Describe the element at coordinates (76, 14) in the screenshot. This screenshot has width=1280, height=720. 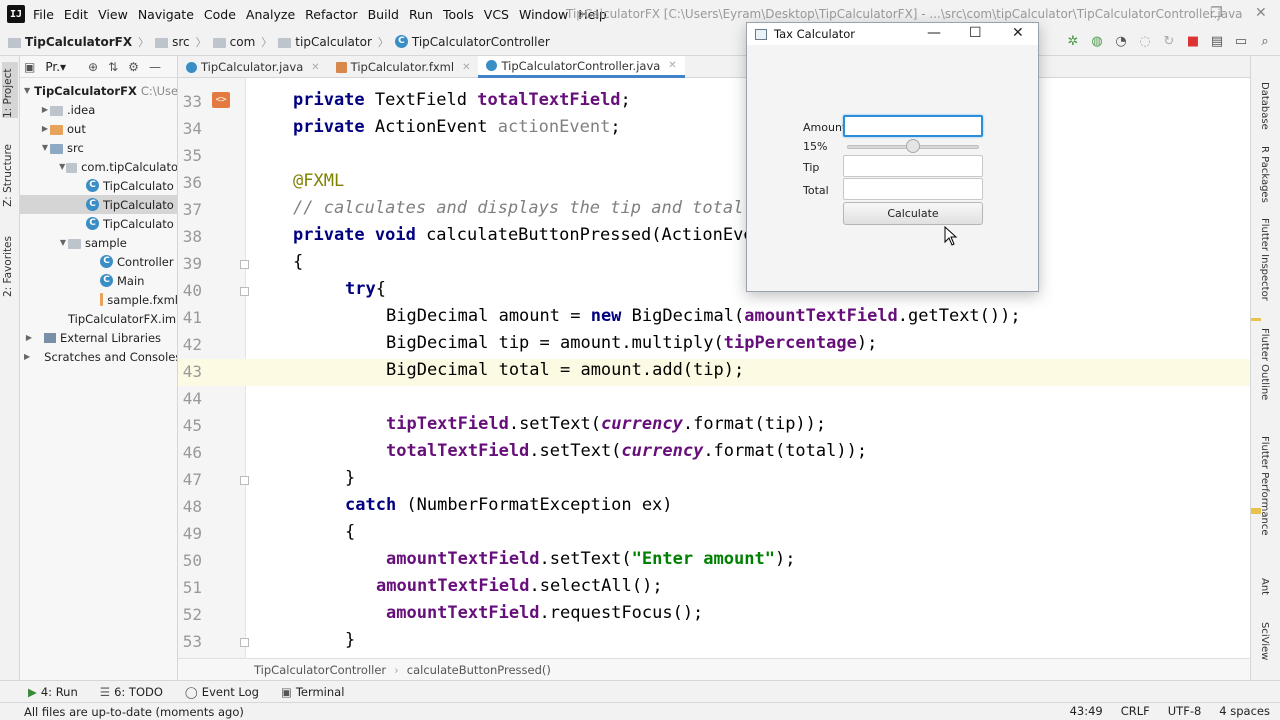
I see `menu-edit: Edit` at that location.